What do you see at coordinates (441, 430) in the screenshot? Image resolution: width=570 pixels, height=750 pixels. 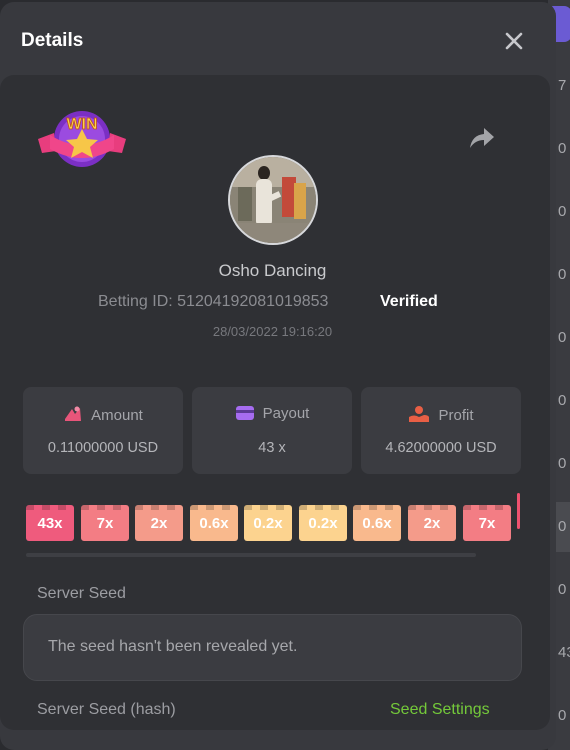 I see `profit-card: Profit 4.62000000 USD` at bounding box center [441, 430].